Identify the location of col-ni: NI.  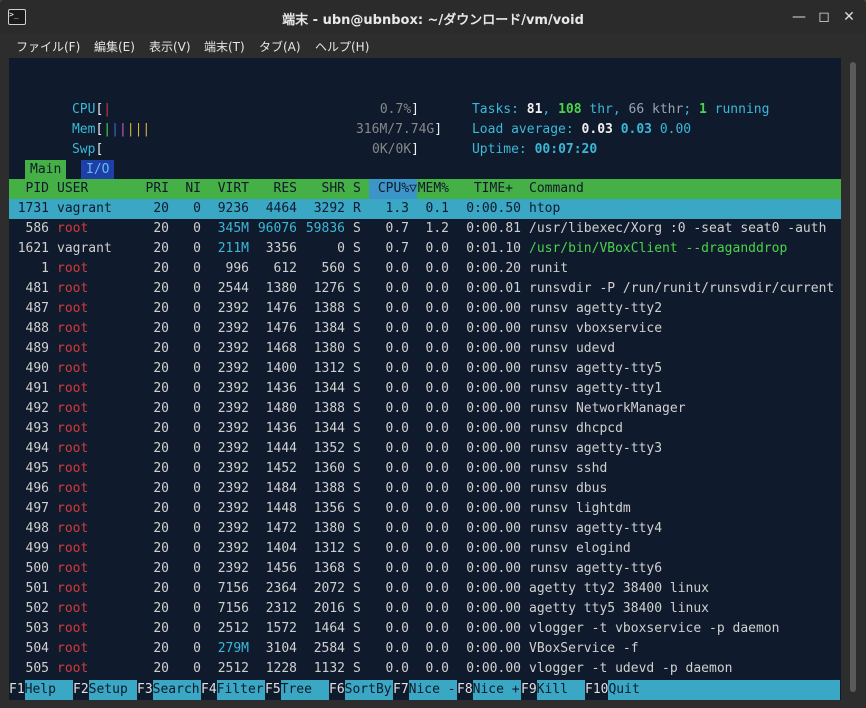
(189, 189).